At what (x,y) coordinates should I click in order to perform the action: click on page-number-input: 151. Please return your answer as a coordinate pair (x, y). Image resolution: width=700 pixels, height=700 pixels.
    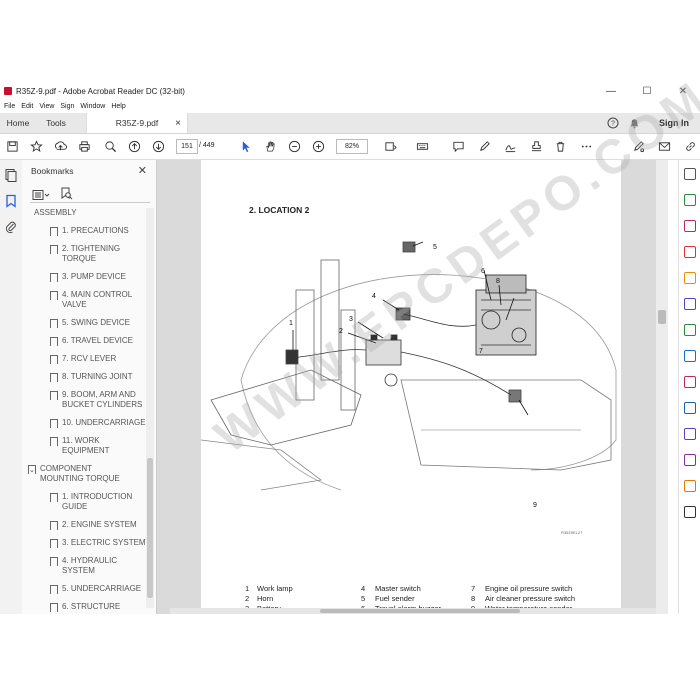
    Looking at the image, I should click on (187, 146).